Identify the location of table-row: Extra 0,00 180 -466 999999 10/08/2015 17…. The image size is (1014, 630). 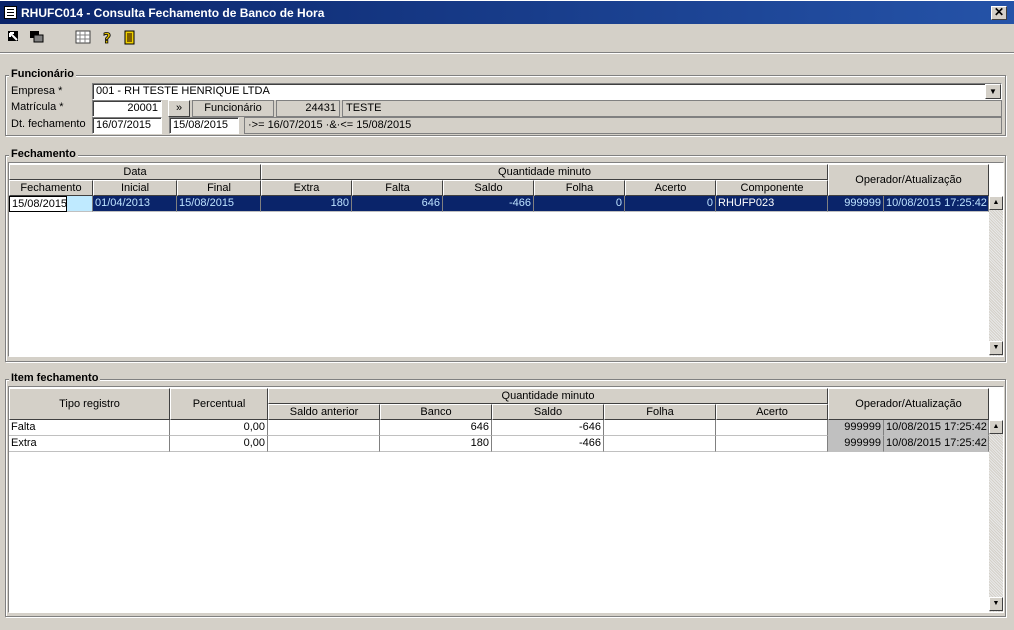
(499, 444).